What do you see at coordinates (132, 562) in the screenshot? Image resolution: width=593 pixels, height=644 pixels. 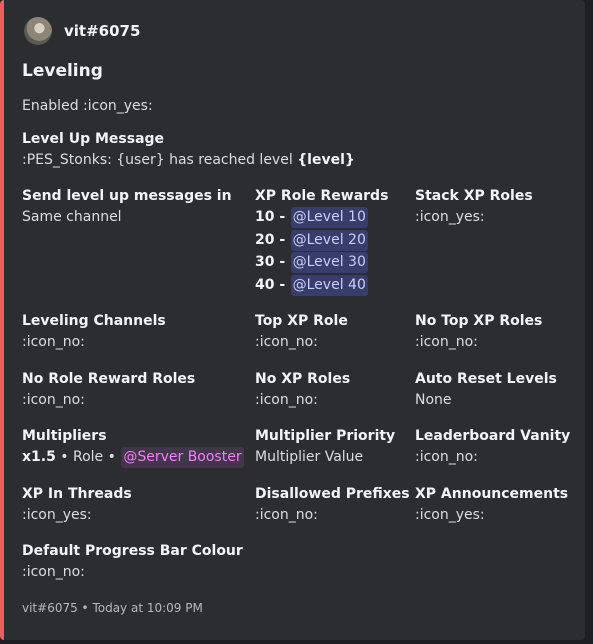 I see `field-default-progress-bar-colour: Default Progress Bar Colour :icon_no:` at bounding box center [132, 562].